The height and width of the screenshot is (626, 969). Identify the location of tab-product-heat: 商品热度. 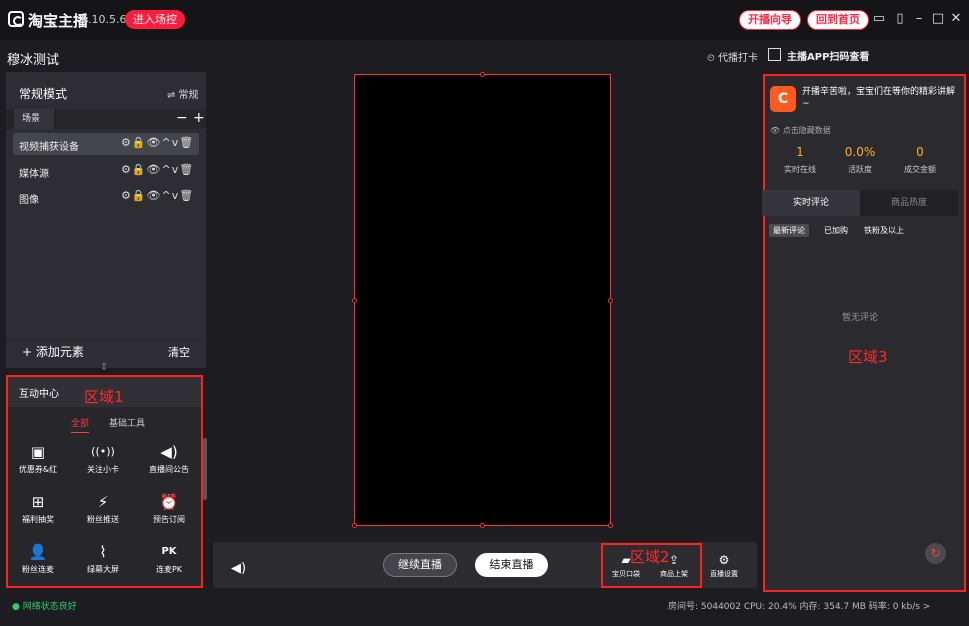
(909, 203).